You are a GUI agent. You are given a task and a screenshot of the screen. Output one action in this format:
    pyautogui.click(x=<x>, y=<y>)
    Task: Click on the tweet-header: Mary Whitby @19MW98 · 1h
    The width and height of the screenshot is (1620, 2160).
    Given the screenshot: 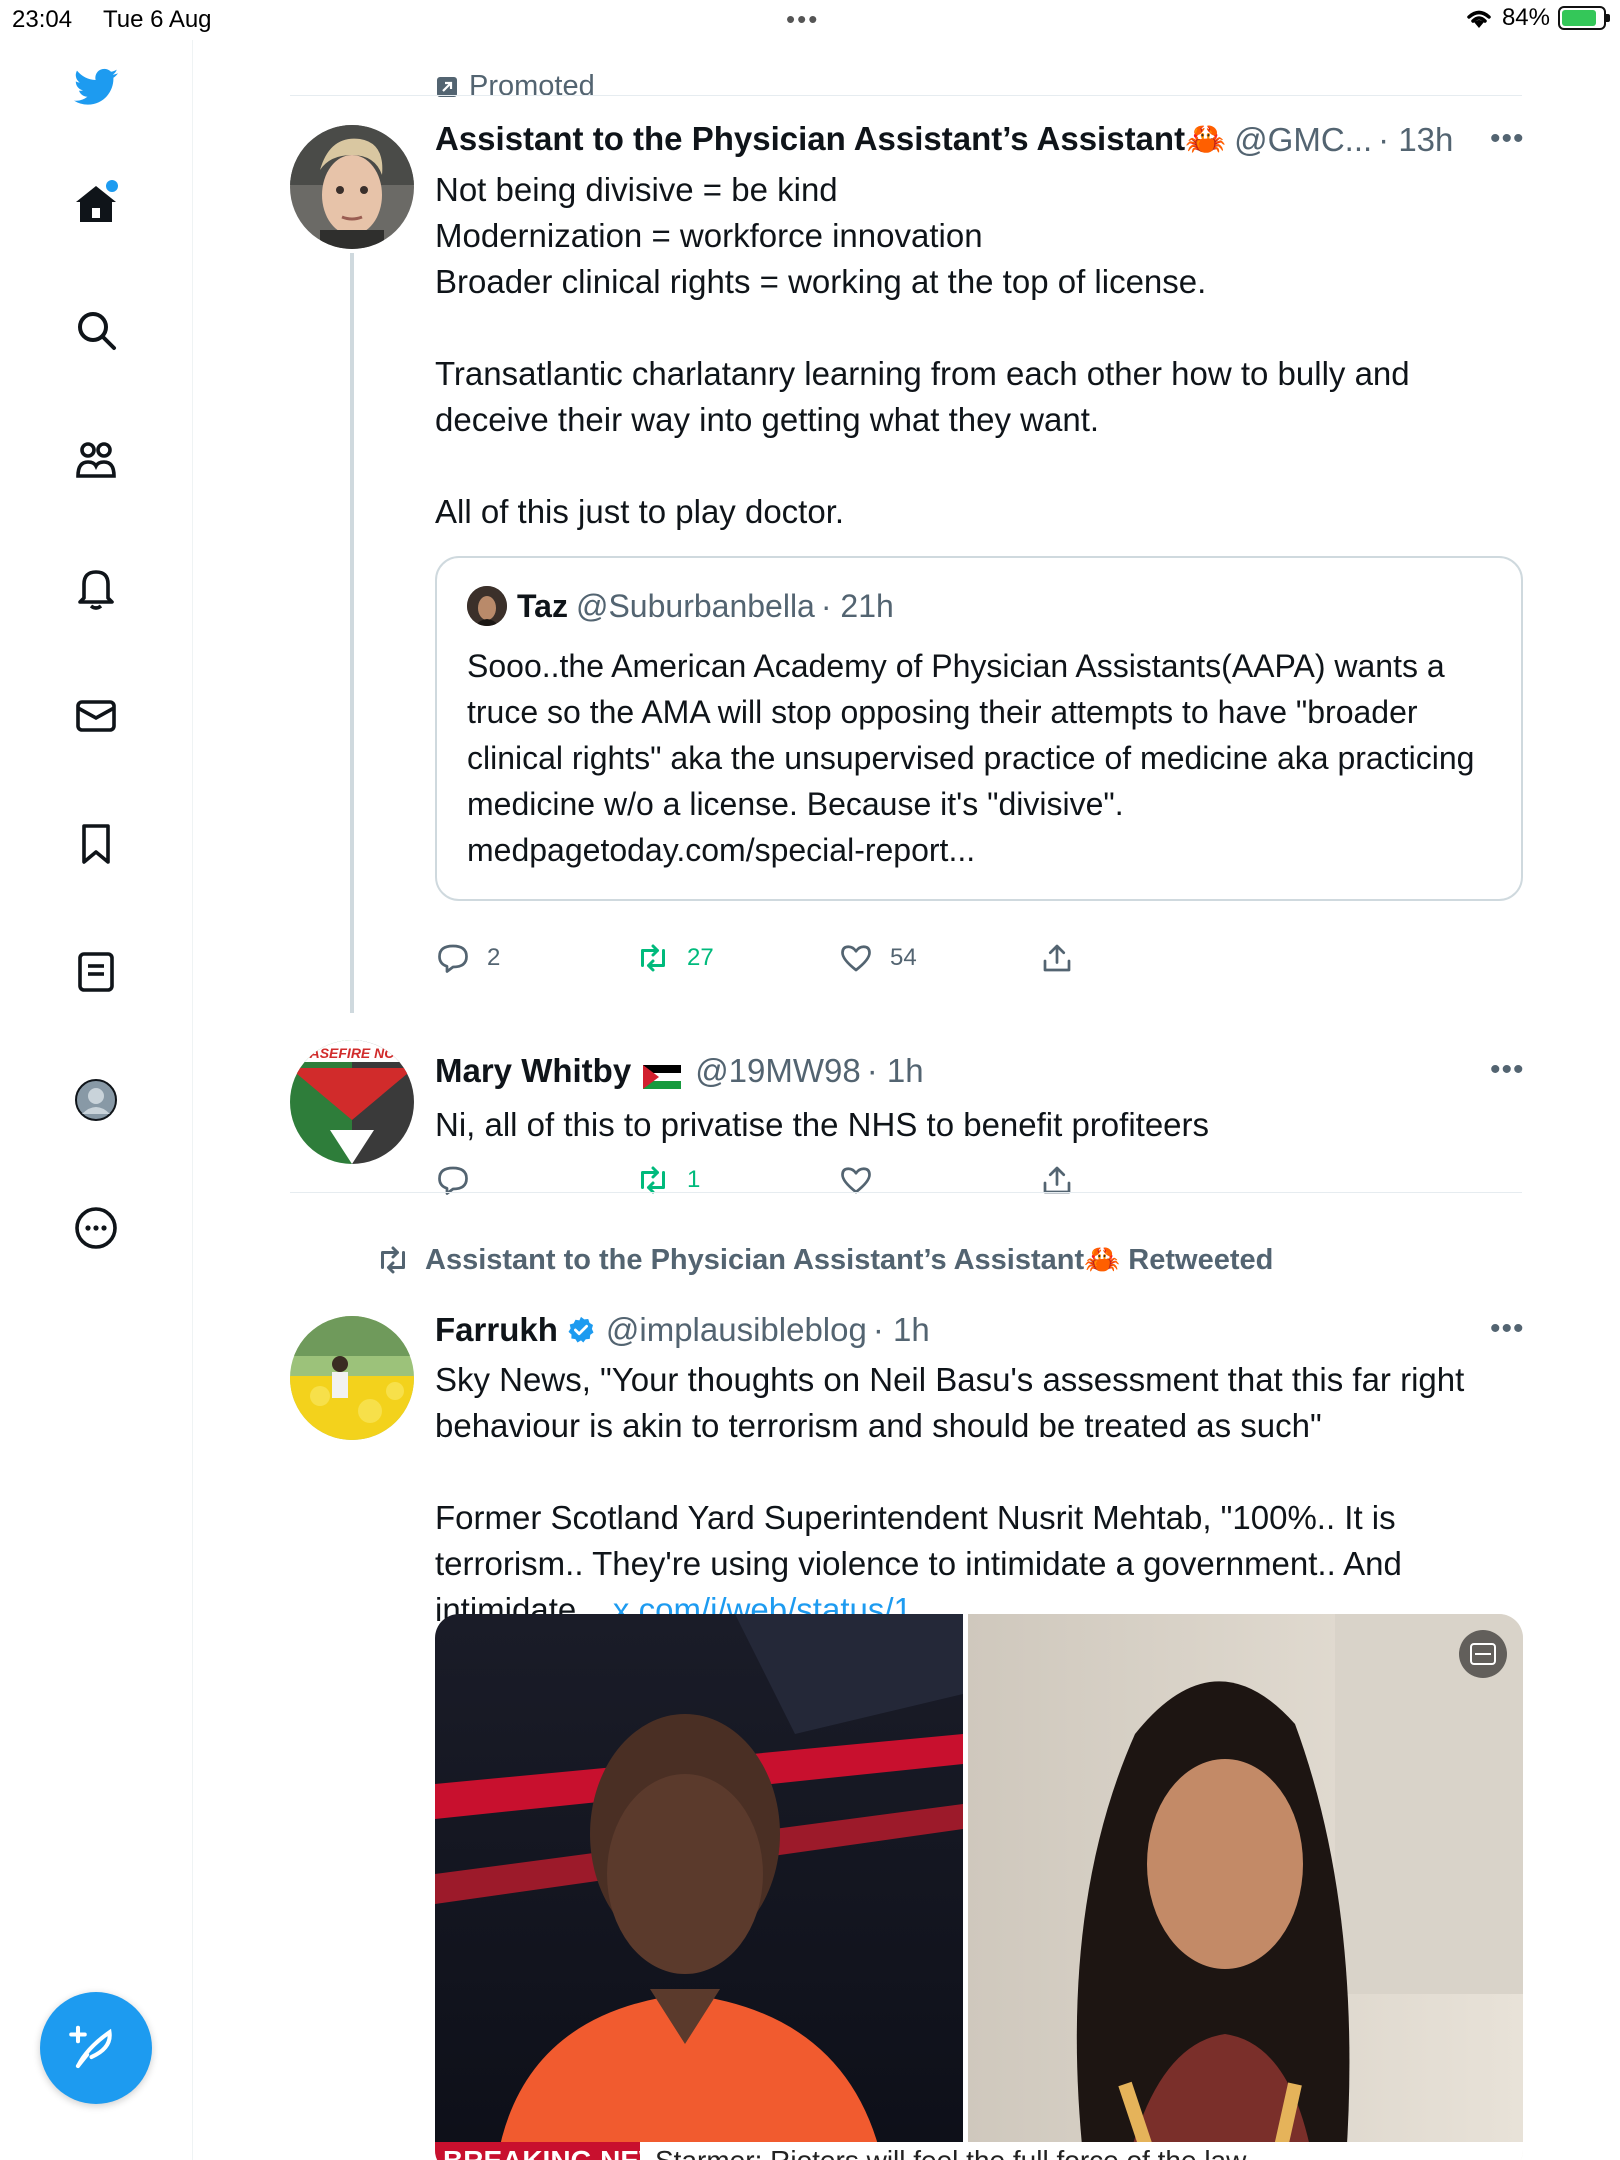 What is the action you would take?
    pyautogui.click(x=679, y=1071)
    